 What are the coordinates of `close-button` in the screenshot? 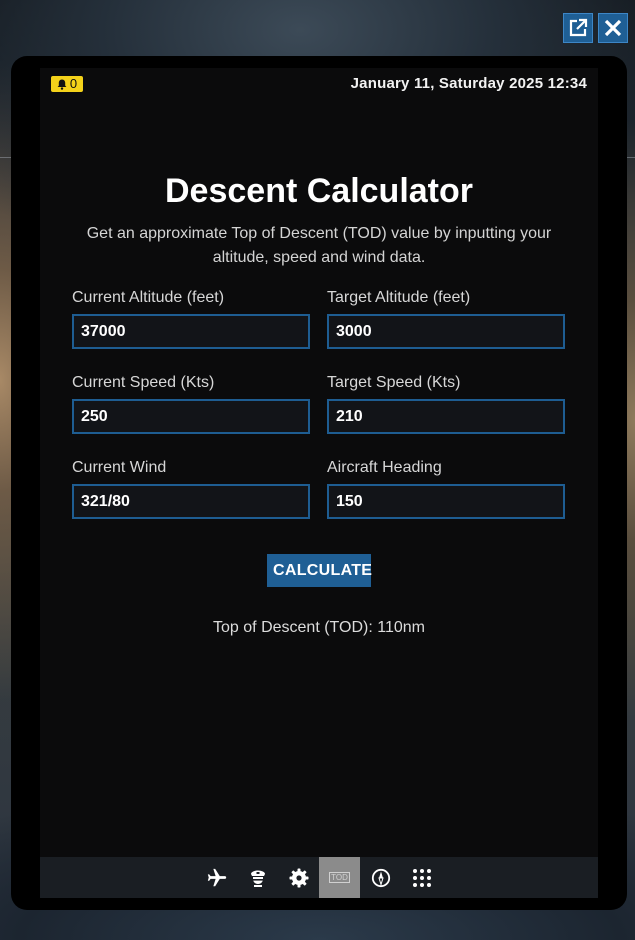 It's located at (613, 28).